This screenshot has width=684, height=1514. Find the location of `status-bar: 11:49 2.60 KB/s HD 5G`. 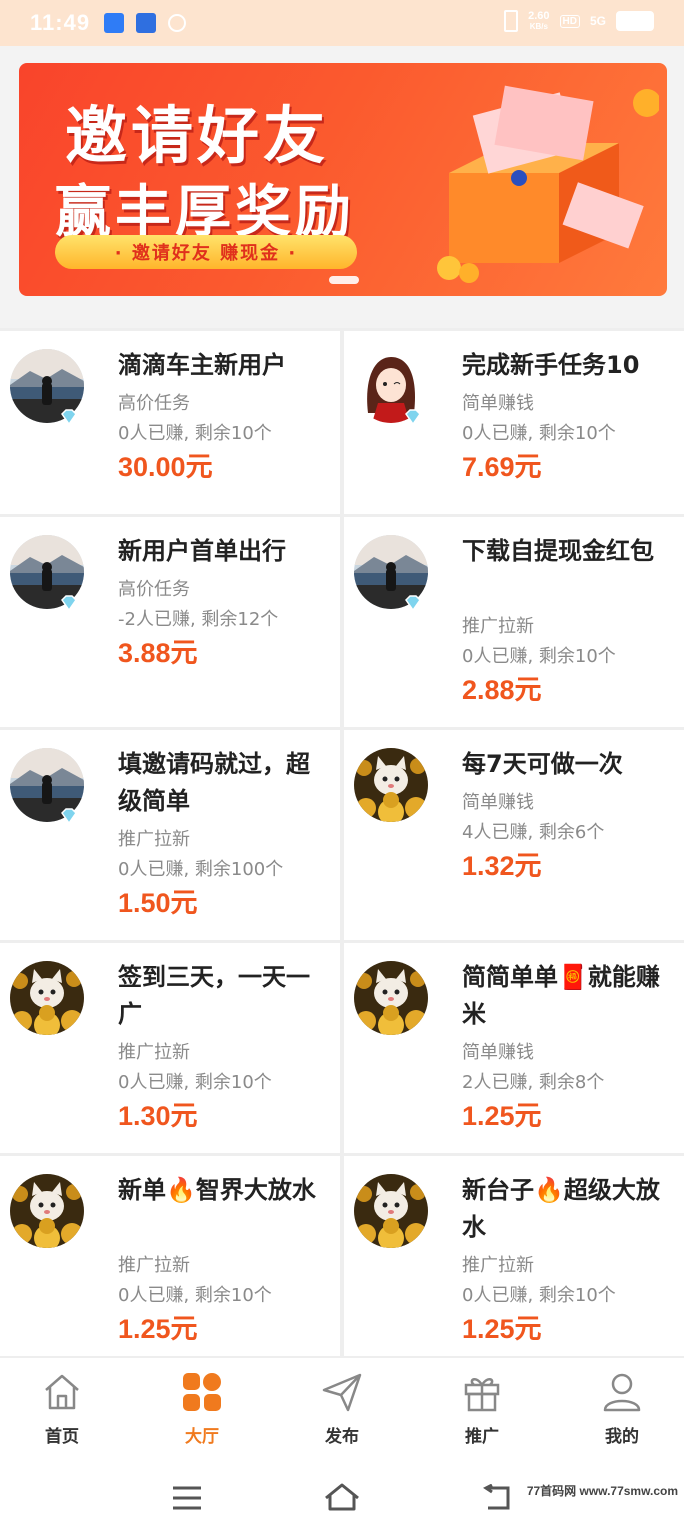

status-bar: 11:49 2.60 KB/s HD 5G is located at coordinates (342, 23).